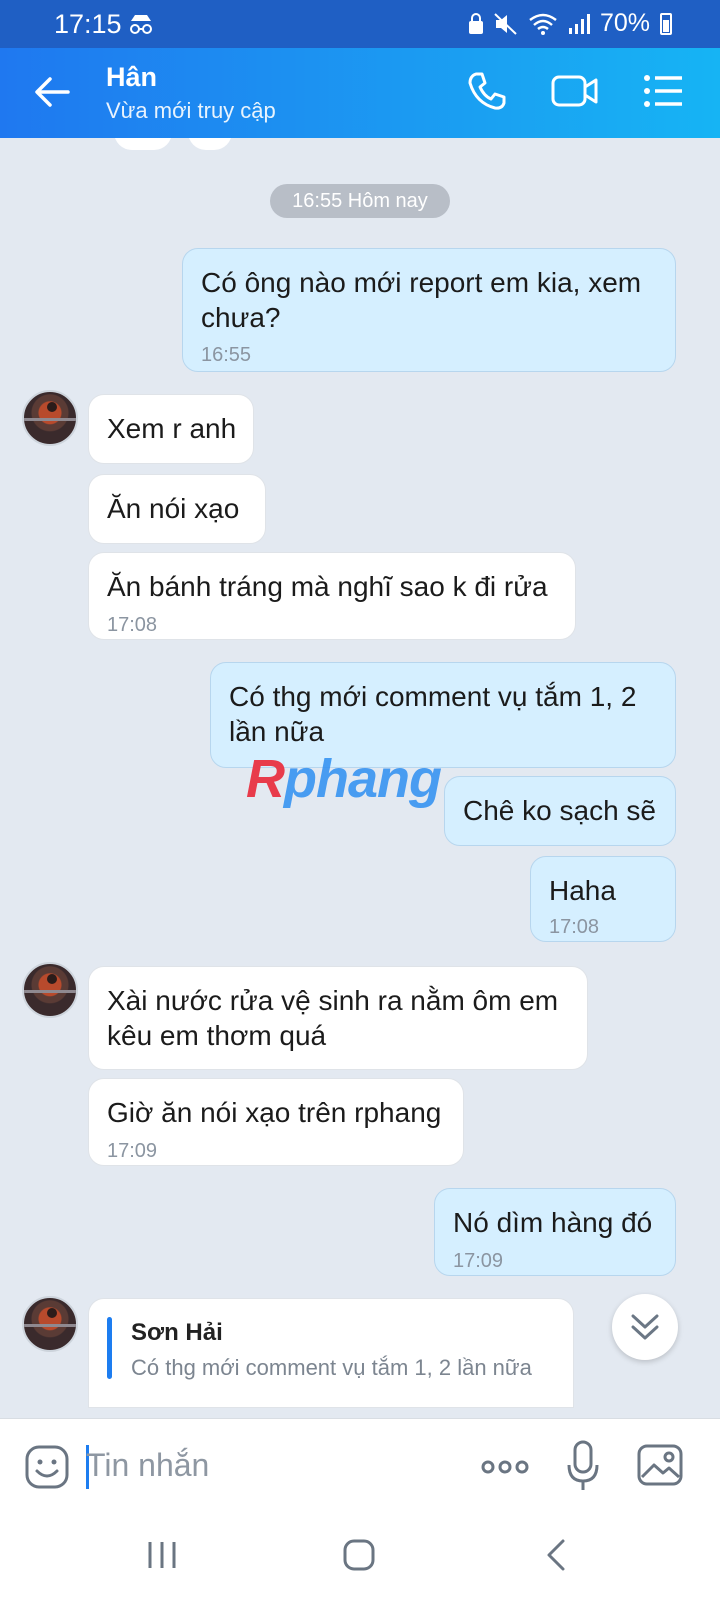 This screenshot has width=720, height=1600. I want to click on recent-apps-icon, so click(162, 1555).